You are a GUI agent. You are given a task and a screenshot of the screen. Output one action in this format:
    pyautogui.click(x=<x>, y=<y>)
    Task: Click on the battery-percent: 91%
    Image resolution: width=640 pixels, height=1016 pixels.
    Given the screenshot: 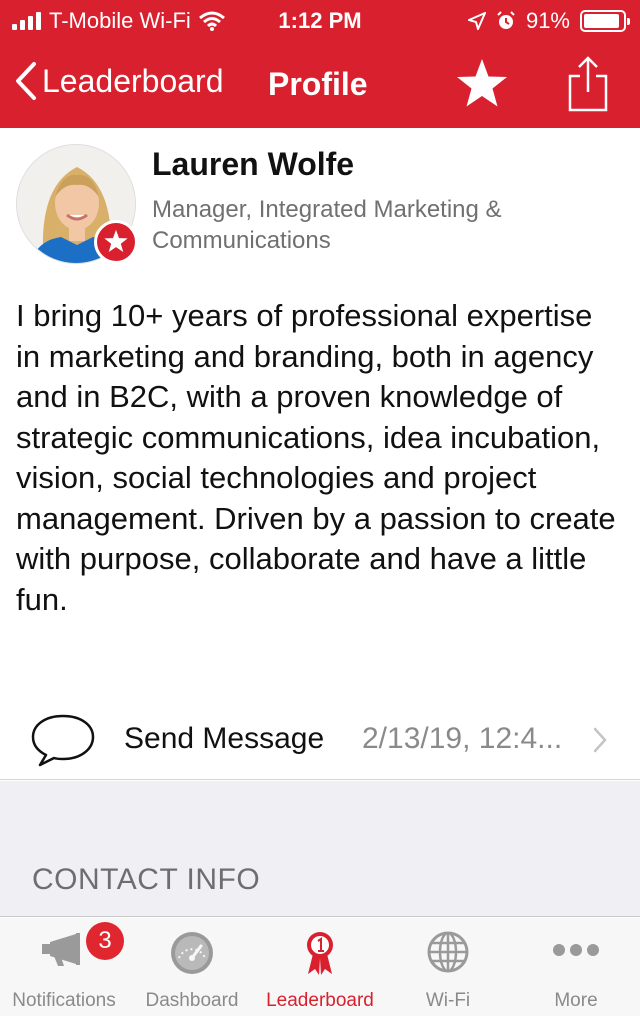 What is the action you would take?
    pyautogui.click(x=547, y=20)
    